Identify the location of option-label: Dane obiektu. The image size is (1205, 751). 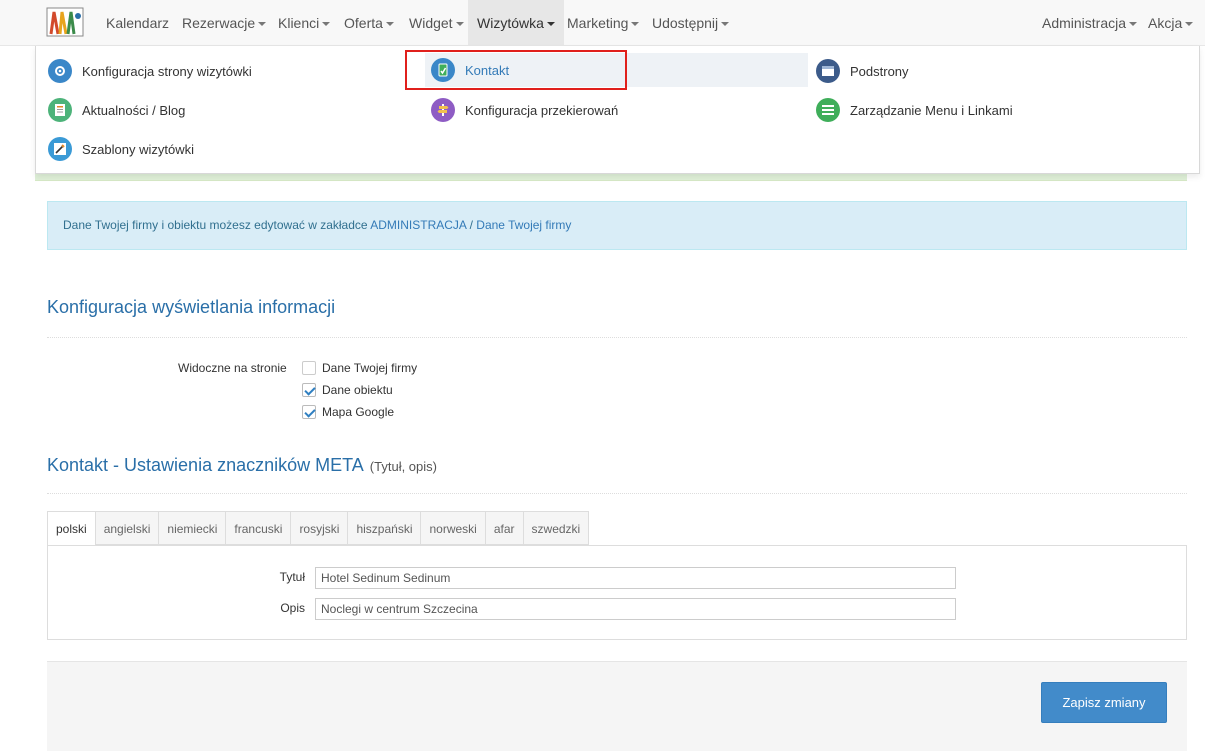
(357, 390).